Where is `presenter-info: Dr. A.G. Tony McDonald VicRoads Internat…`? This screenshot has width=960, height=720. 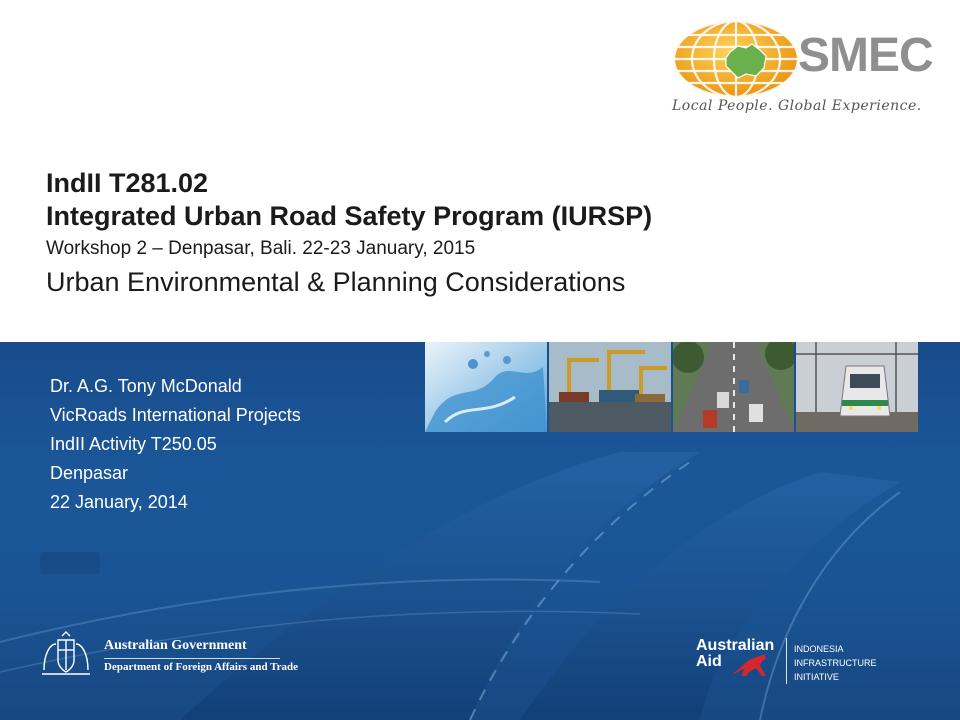
presenter-info: Dr. A.G. Tony McDonald VicRoads Internat… is located at coordinates (175, 444).